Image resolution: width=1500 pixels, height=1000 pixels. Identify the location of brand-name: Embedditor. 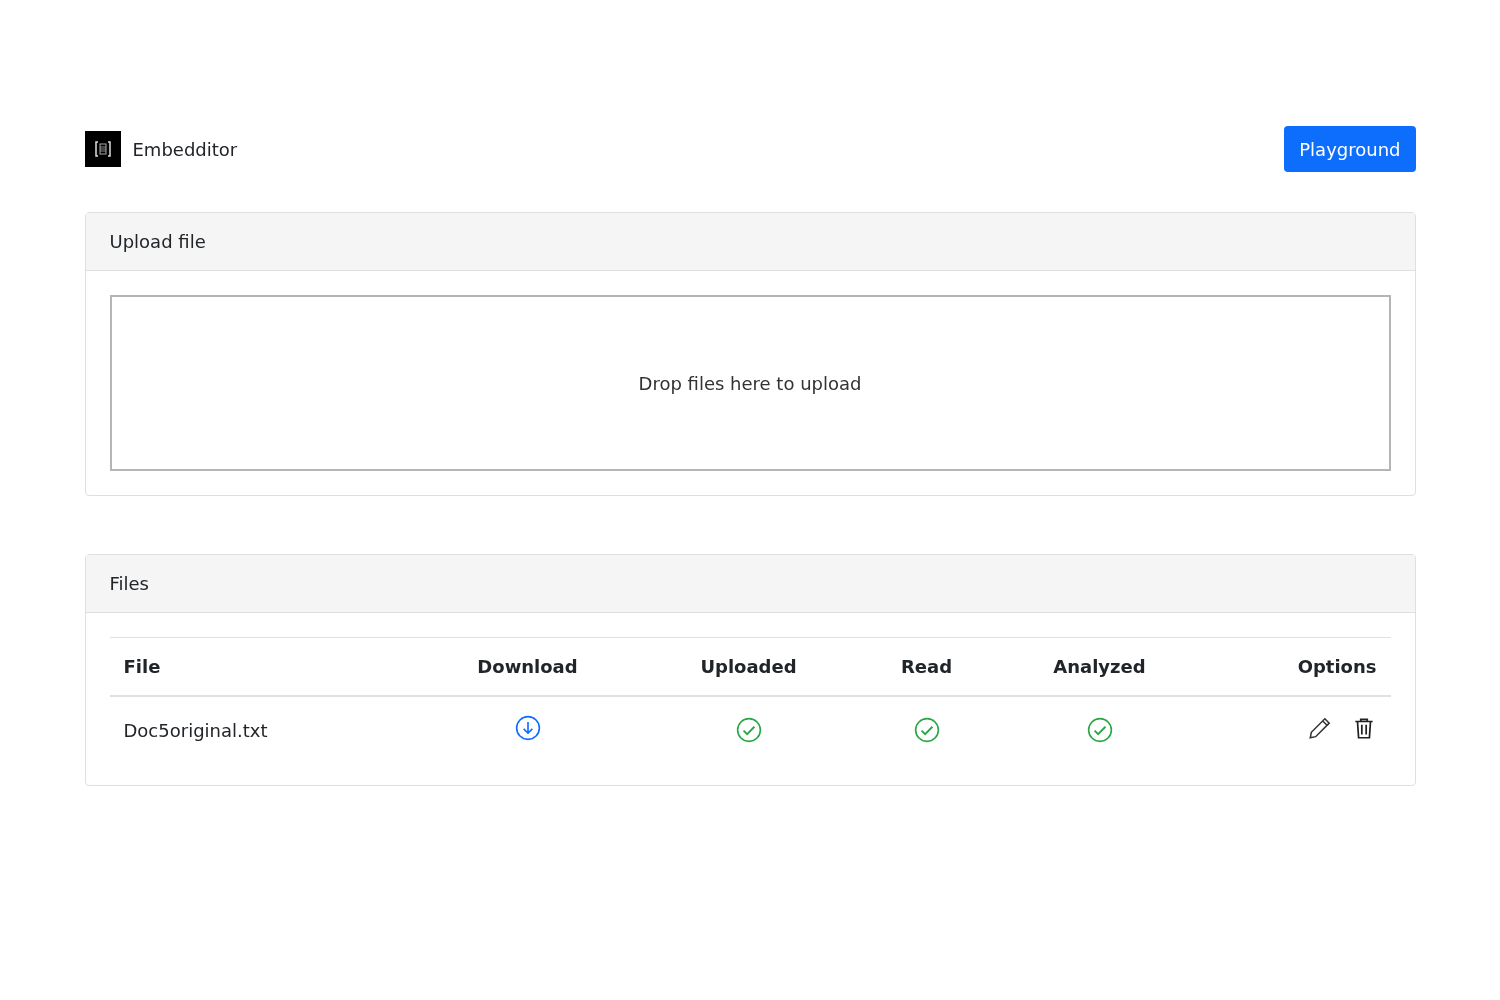
(185, 149).